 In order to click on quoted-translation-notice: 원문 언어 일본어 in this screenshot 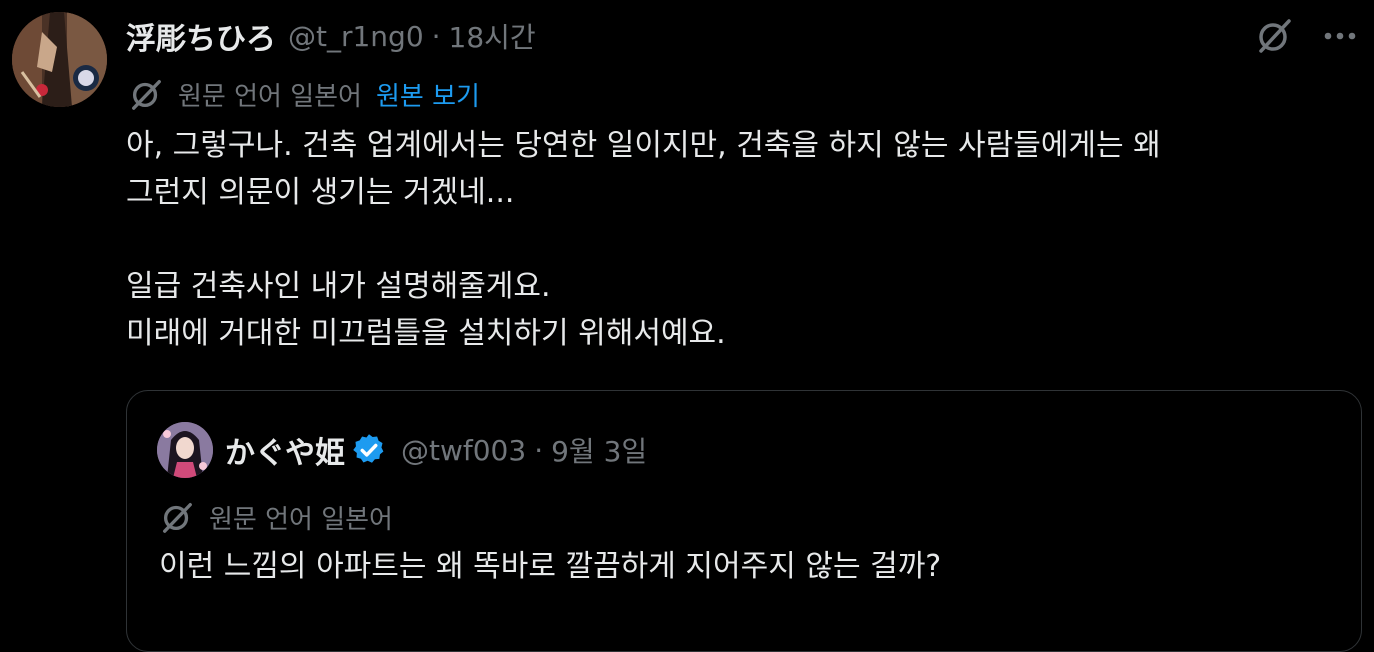, I will do `click(276, 517)`.